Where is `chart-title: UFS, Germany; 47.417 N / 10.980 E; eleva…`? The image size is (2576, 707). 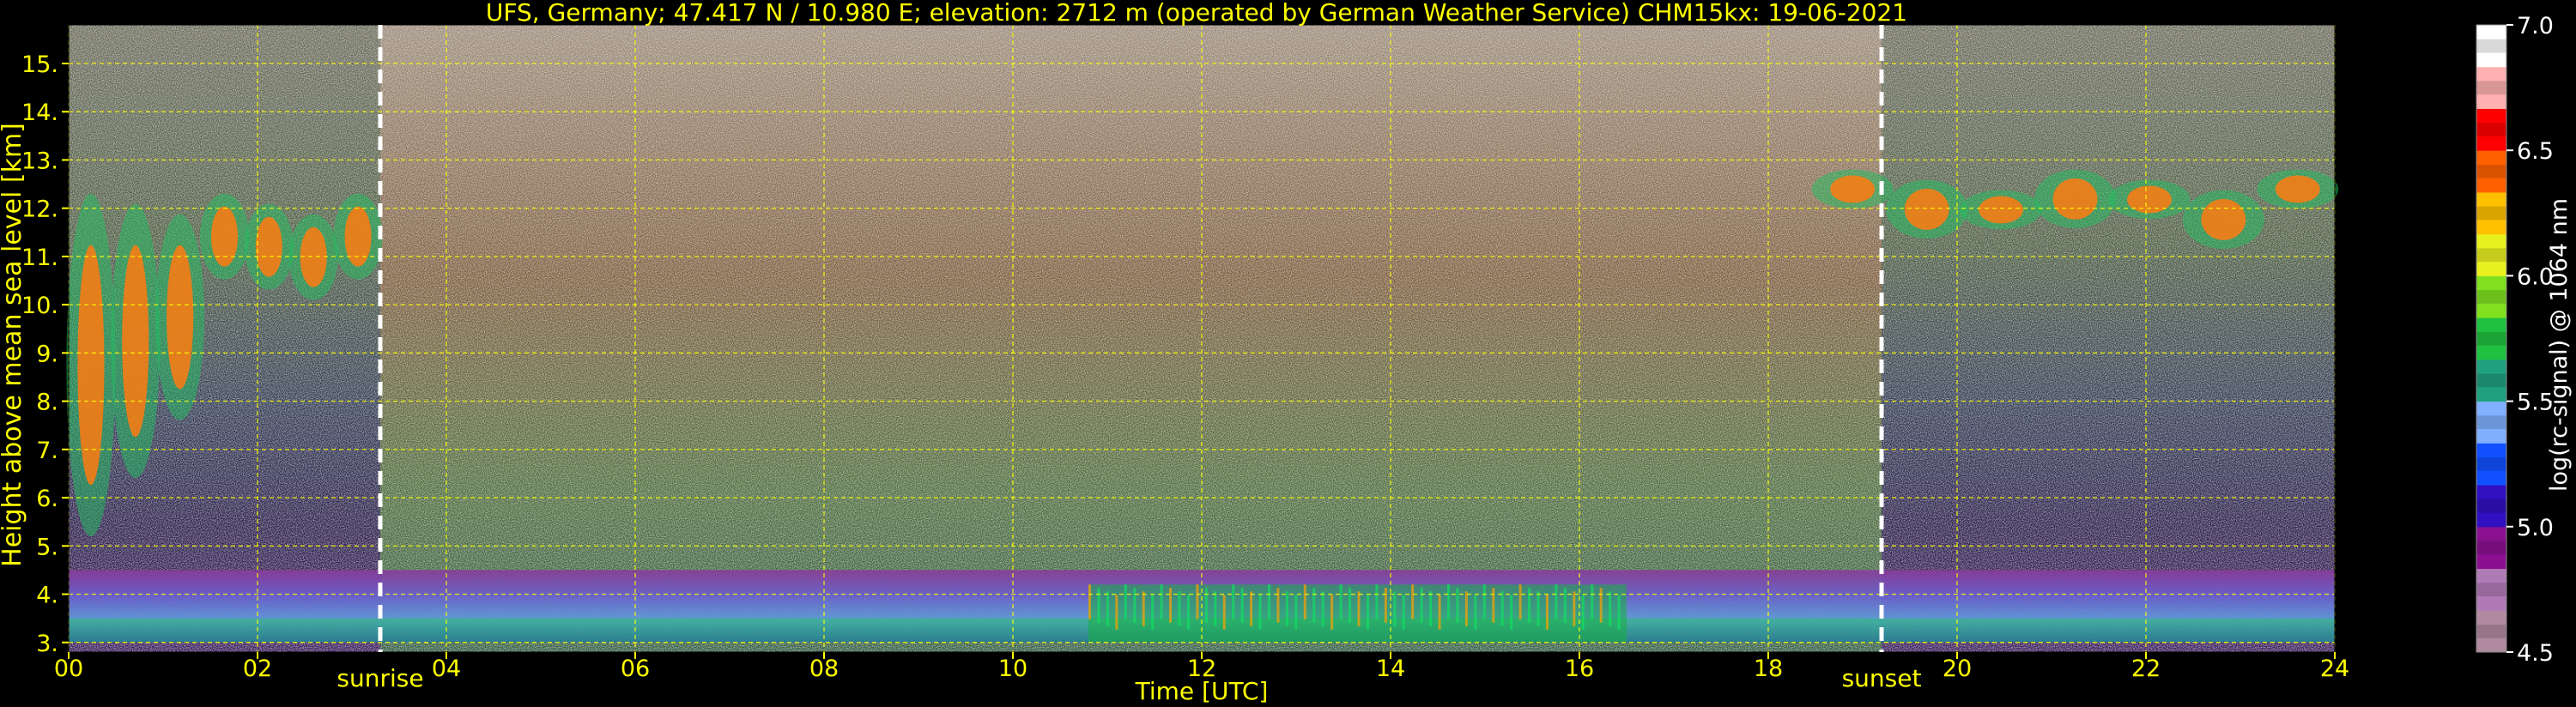 chart-title: UFS, Germany; 47.417 N / 10.980 E; eleva… is located at coordinates (1196, 14).